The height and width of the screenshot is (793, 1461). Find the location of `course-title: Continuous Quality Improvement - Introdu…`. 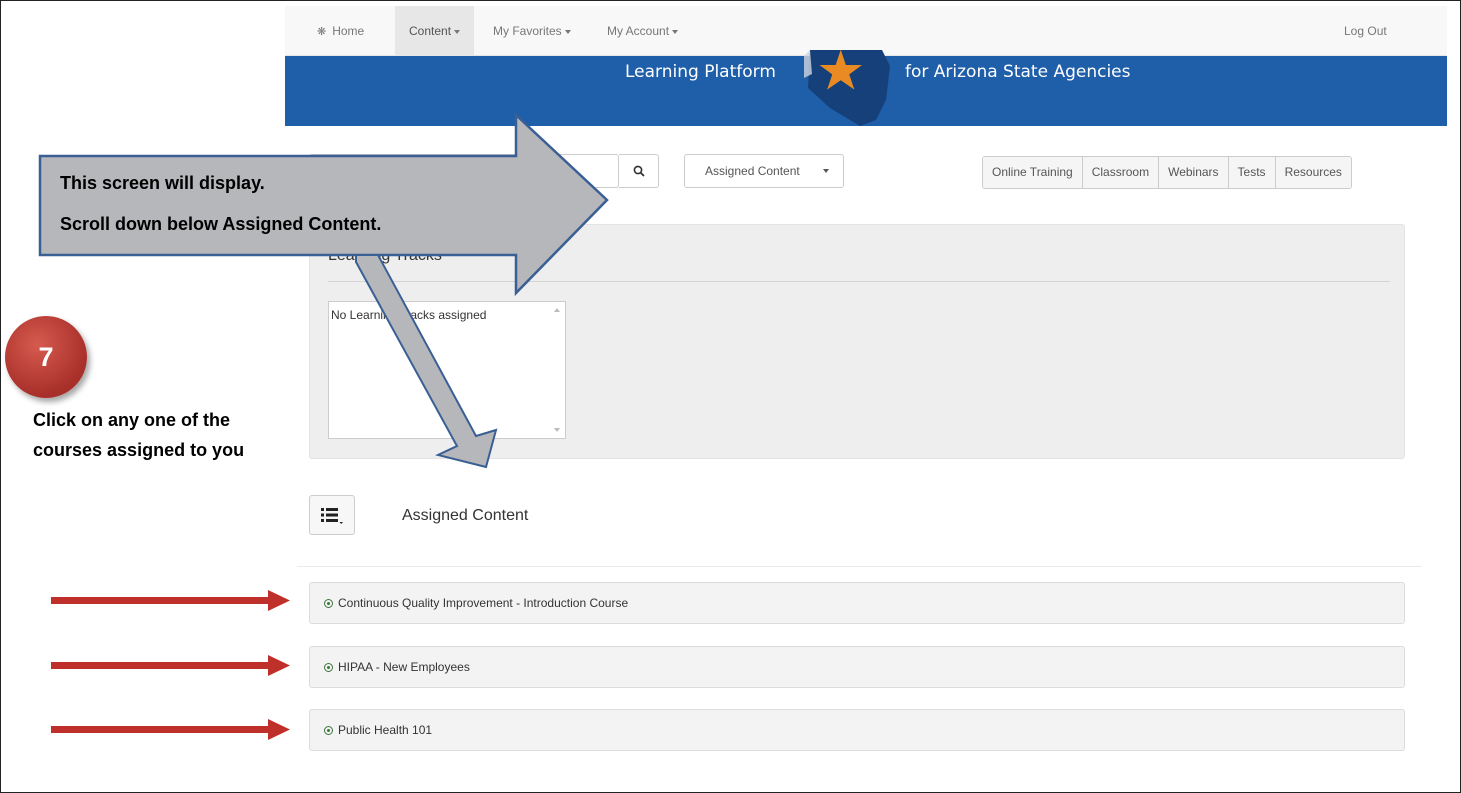

course-title: Continuous Quality Improvement - Introdu… is located at coordinates (483, 603).